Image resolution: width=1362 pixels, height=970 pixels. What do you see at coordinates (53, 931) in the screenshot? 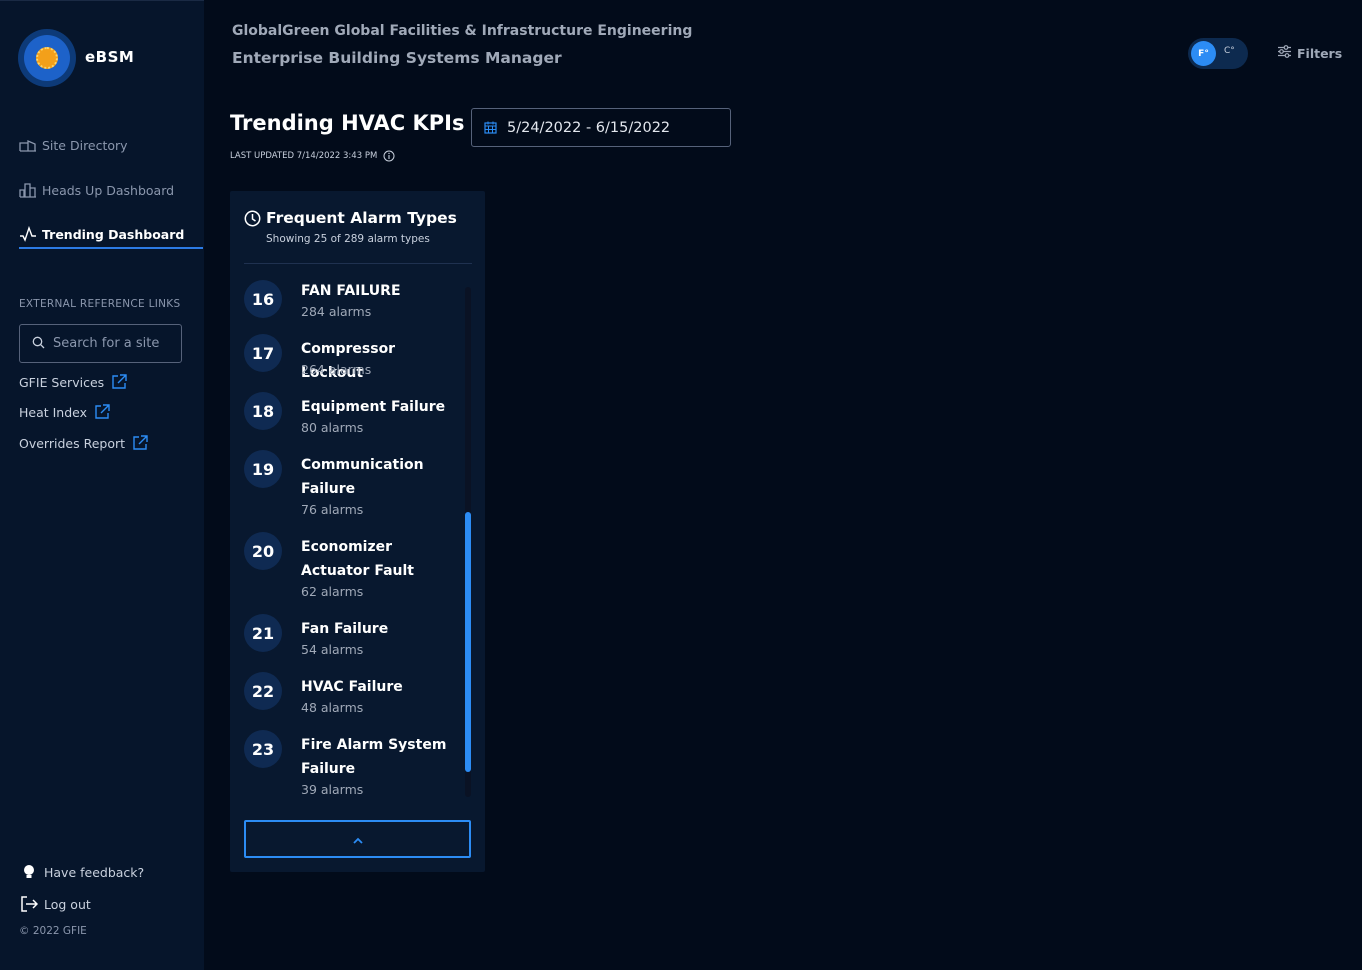
I see `copyright: © 2022 GFIE` at bounding box center [53, 931].